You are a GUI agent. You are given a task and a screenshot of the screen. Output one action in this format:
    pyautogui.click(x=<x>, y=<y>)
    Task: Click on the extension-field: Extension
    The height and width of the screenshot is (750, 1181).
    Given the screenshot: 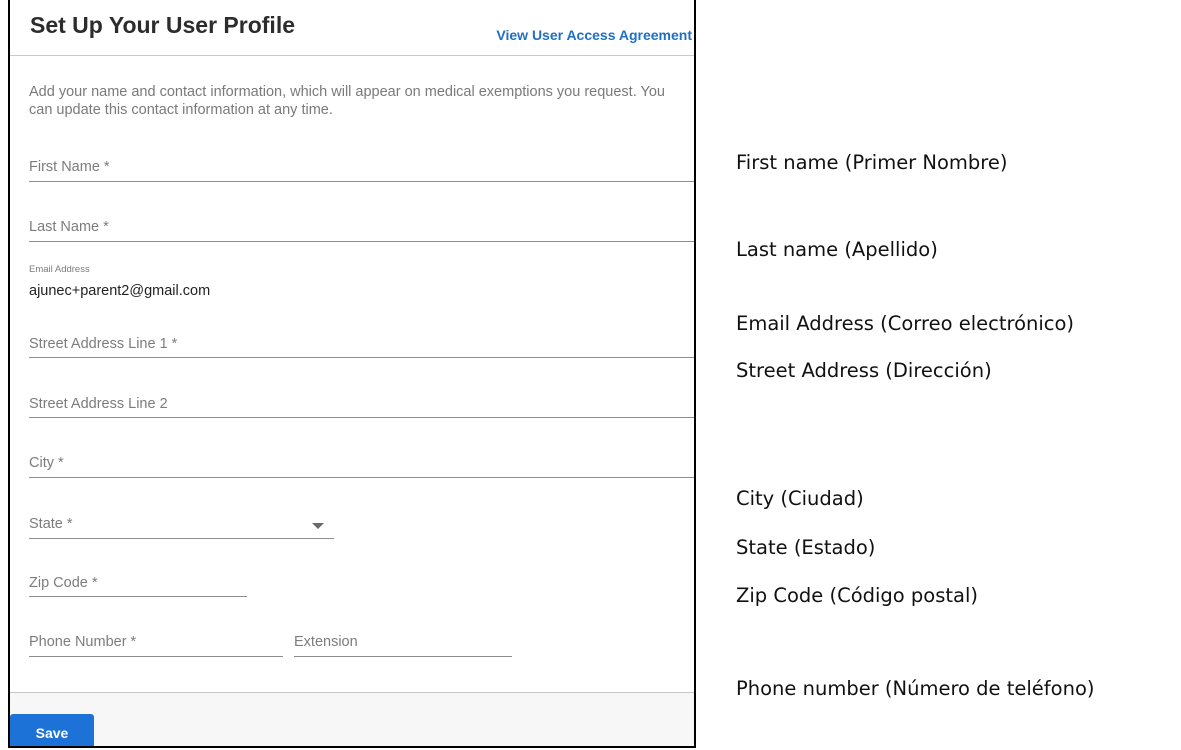 What is the action you would take?
    pyautogui.click(x=403, y=640)
    